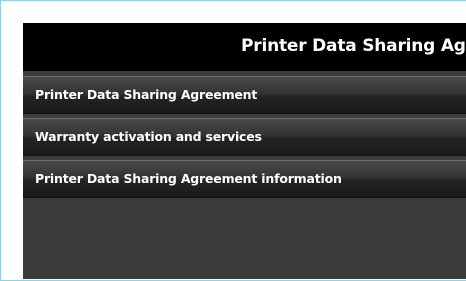  What do you see at coordinates (146, 94) in the screenshot?
I see `menu-item-label: Printer Data Sharing Agreement` at bounding box center [146, 94].